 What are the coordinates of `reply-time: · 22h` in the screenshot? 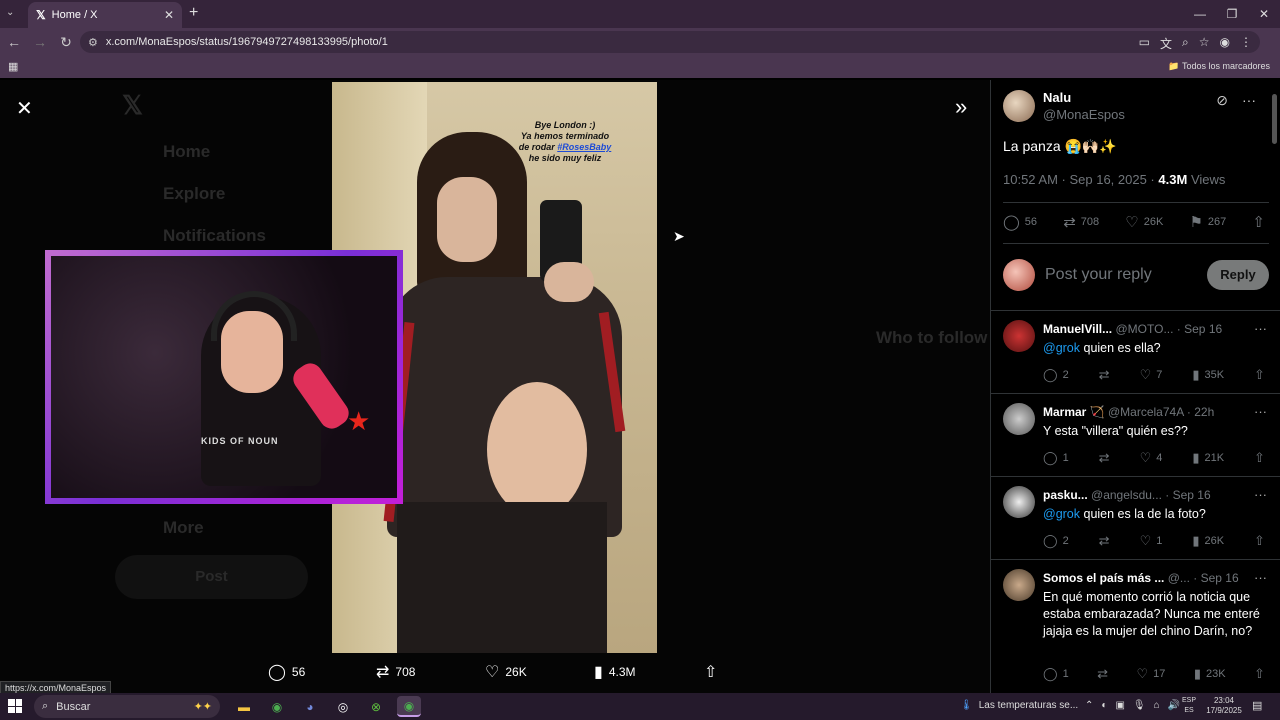 It's located at (1200, 412).